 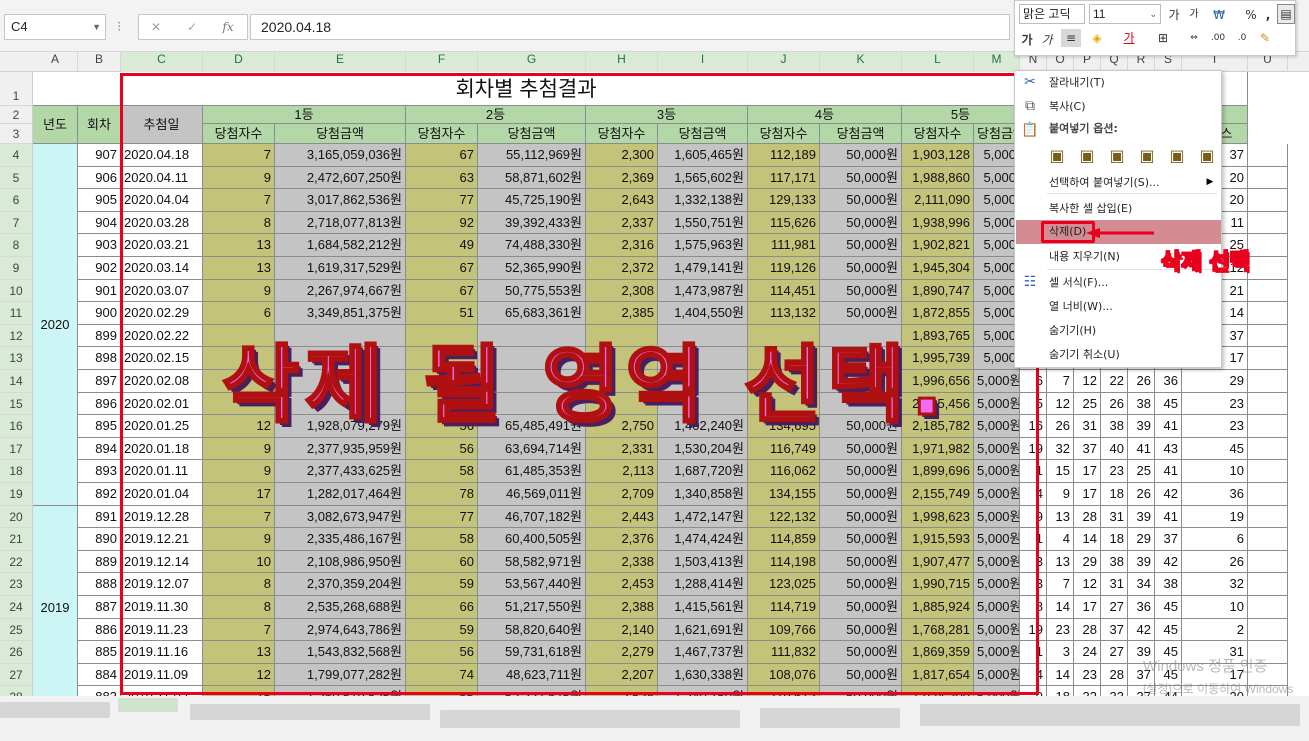 I want to click on data-cell: 39,392,433원, so click(x=532, y=223).